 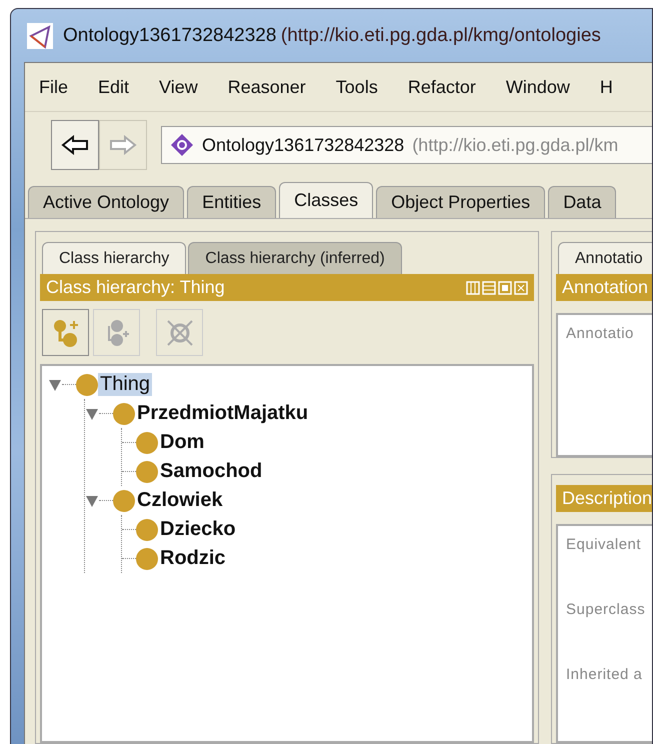 What do you see at coordinates (180, 500) in the screenshot?
I see `tree-item: Czlowiek` at bounding box center [180, 500].